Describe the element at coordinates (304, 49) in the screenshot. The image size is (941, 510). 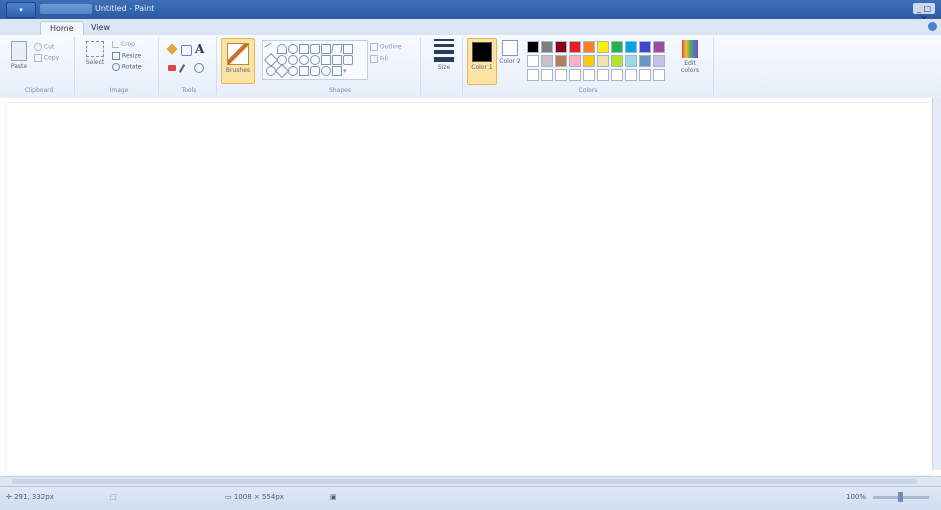
I see `rectangle-shape-icon` at that location.